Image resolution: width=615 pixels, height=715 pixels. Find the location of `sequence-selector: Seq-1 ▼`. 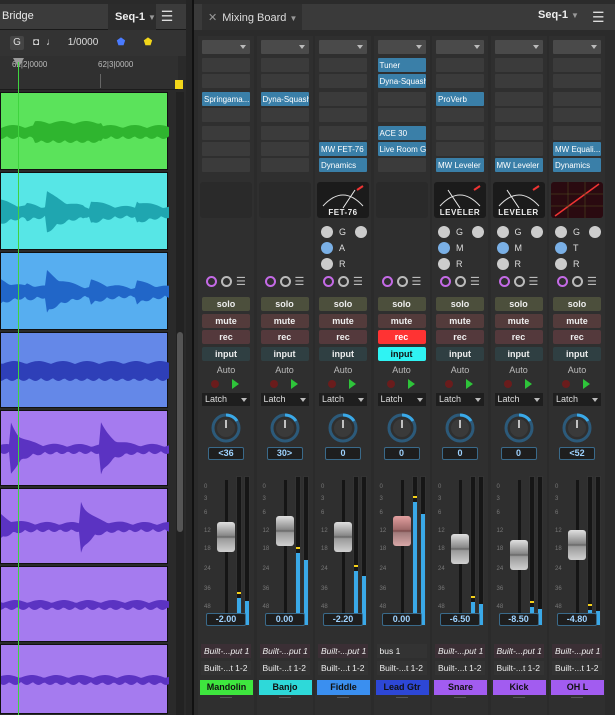

sequence-selector: Seq-1 ▼ is located at coordinates (132, 17).